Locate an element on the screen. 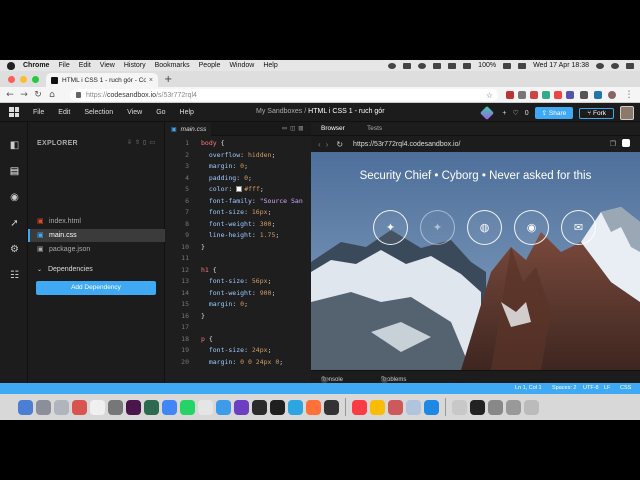  code-line is located at coordinates (252, 328).